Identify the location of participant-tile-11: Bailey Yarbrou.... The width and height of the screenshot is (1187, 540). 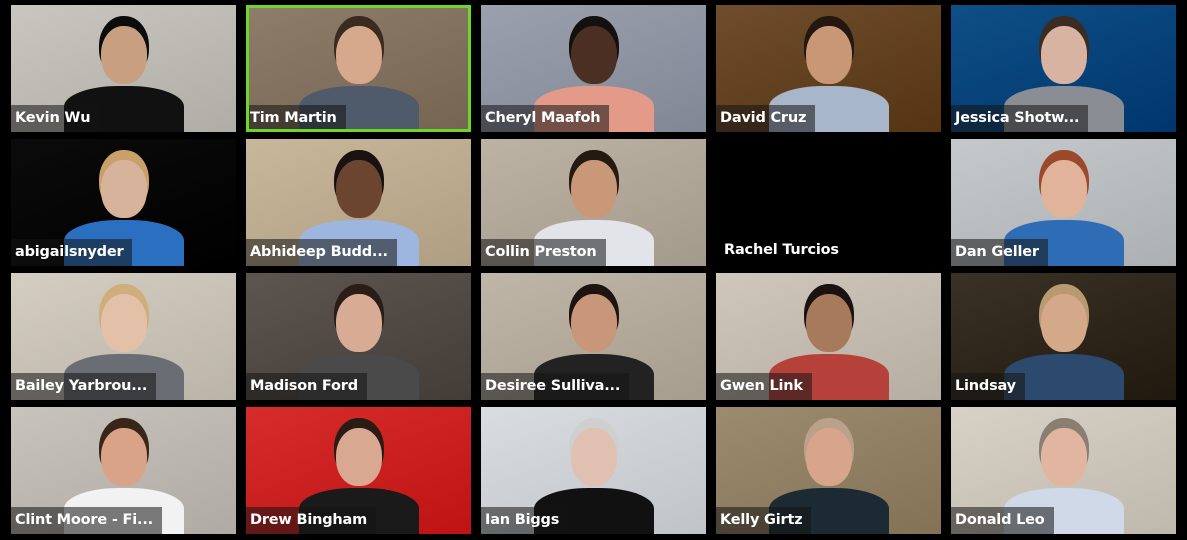
(123, 336).